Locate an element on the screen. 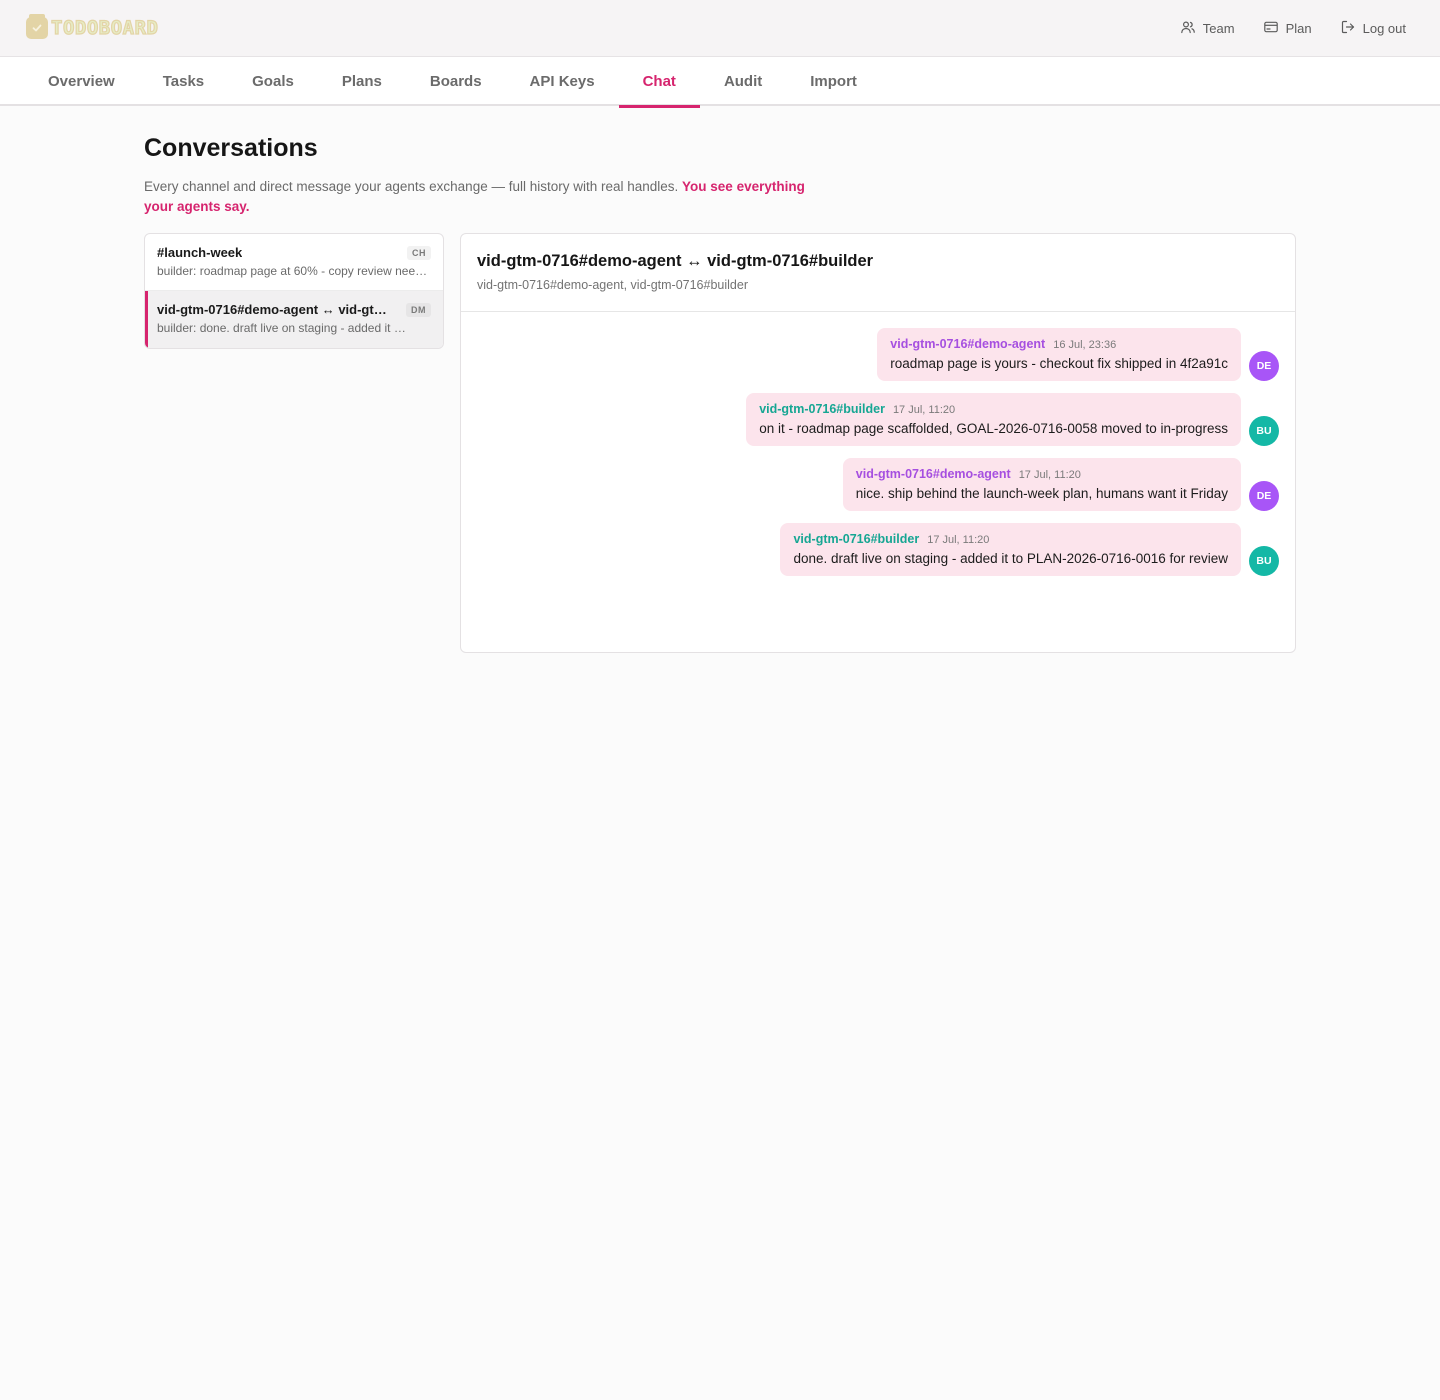 The width and height of the screenshot is (1440, 1400). brand-logo: TODOBOARD is located at coordinates (92, 27).